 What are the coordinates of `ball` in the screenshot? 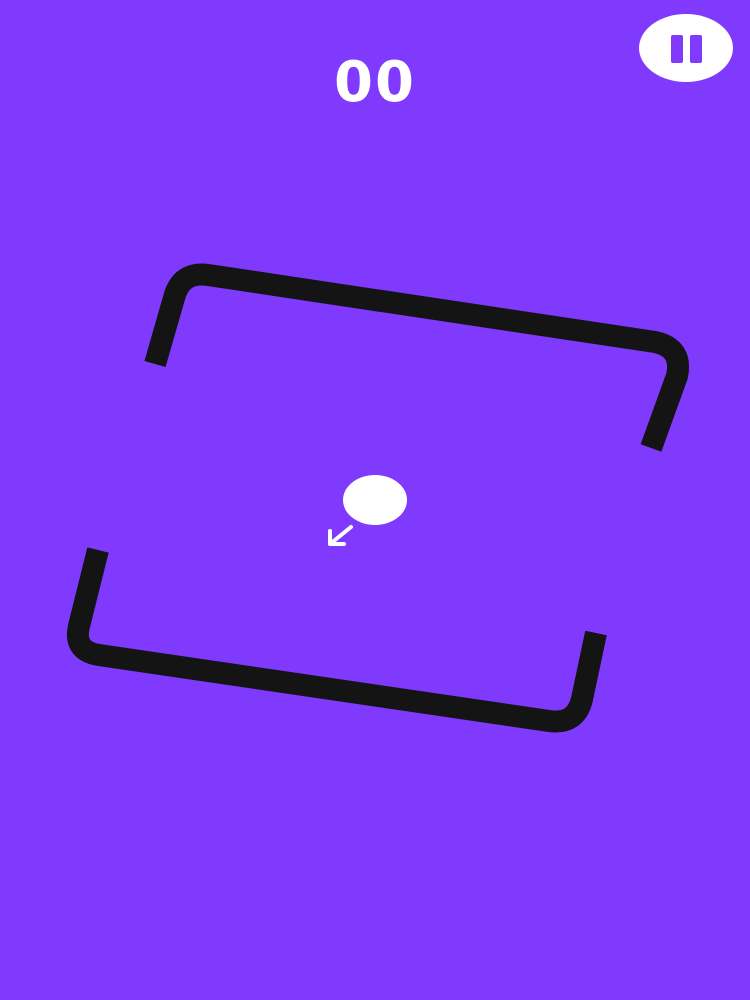 It's located at (375, 500).